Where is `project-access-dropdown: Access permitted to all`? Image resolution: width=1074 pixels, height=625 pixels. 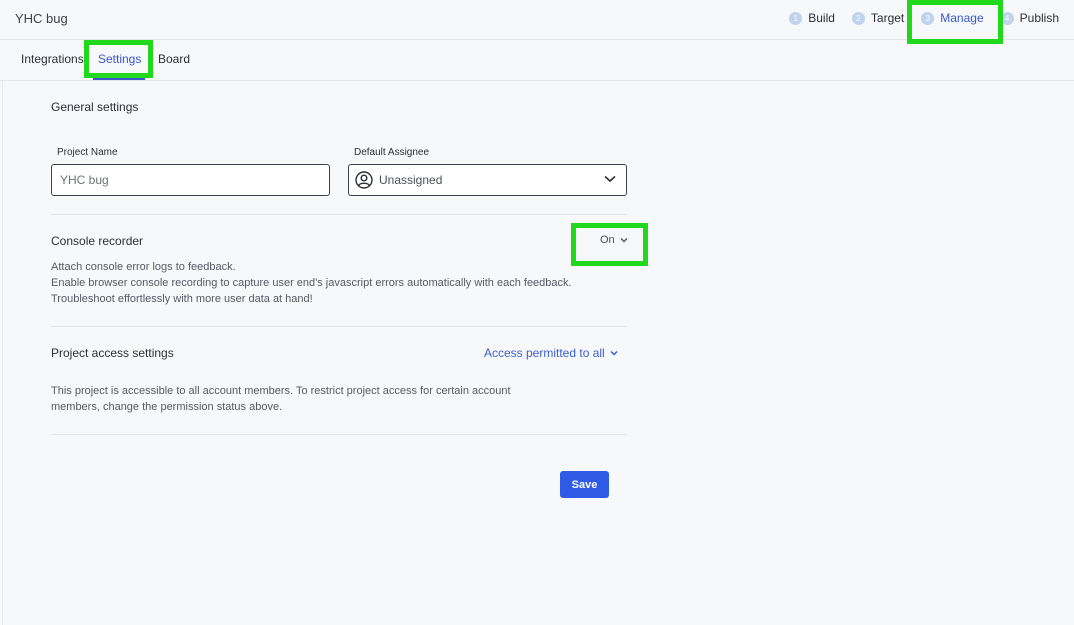
project-access-dropdown: Access permitted to all is located at coordinates (551, 353).